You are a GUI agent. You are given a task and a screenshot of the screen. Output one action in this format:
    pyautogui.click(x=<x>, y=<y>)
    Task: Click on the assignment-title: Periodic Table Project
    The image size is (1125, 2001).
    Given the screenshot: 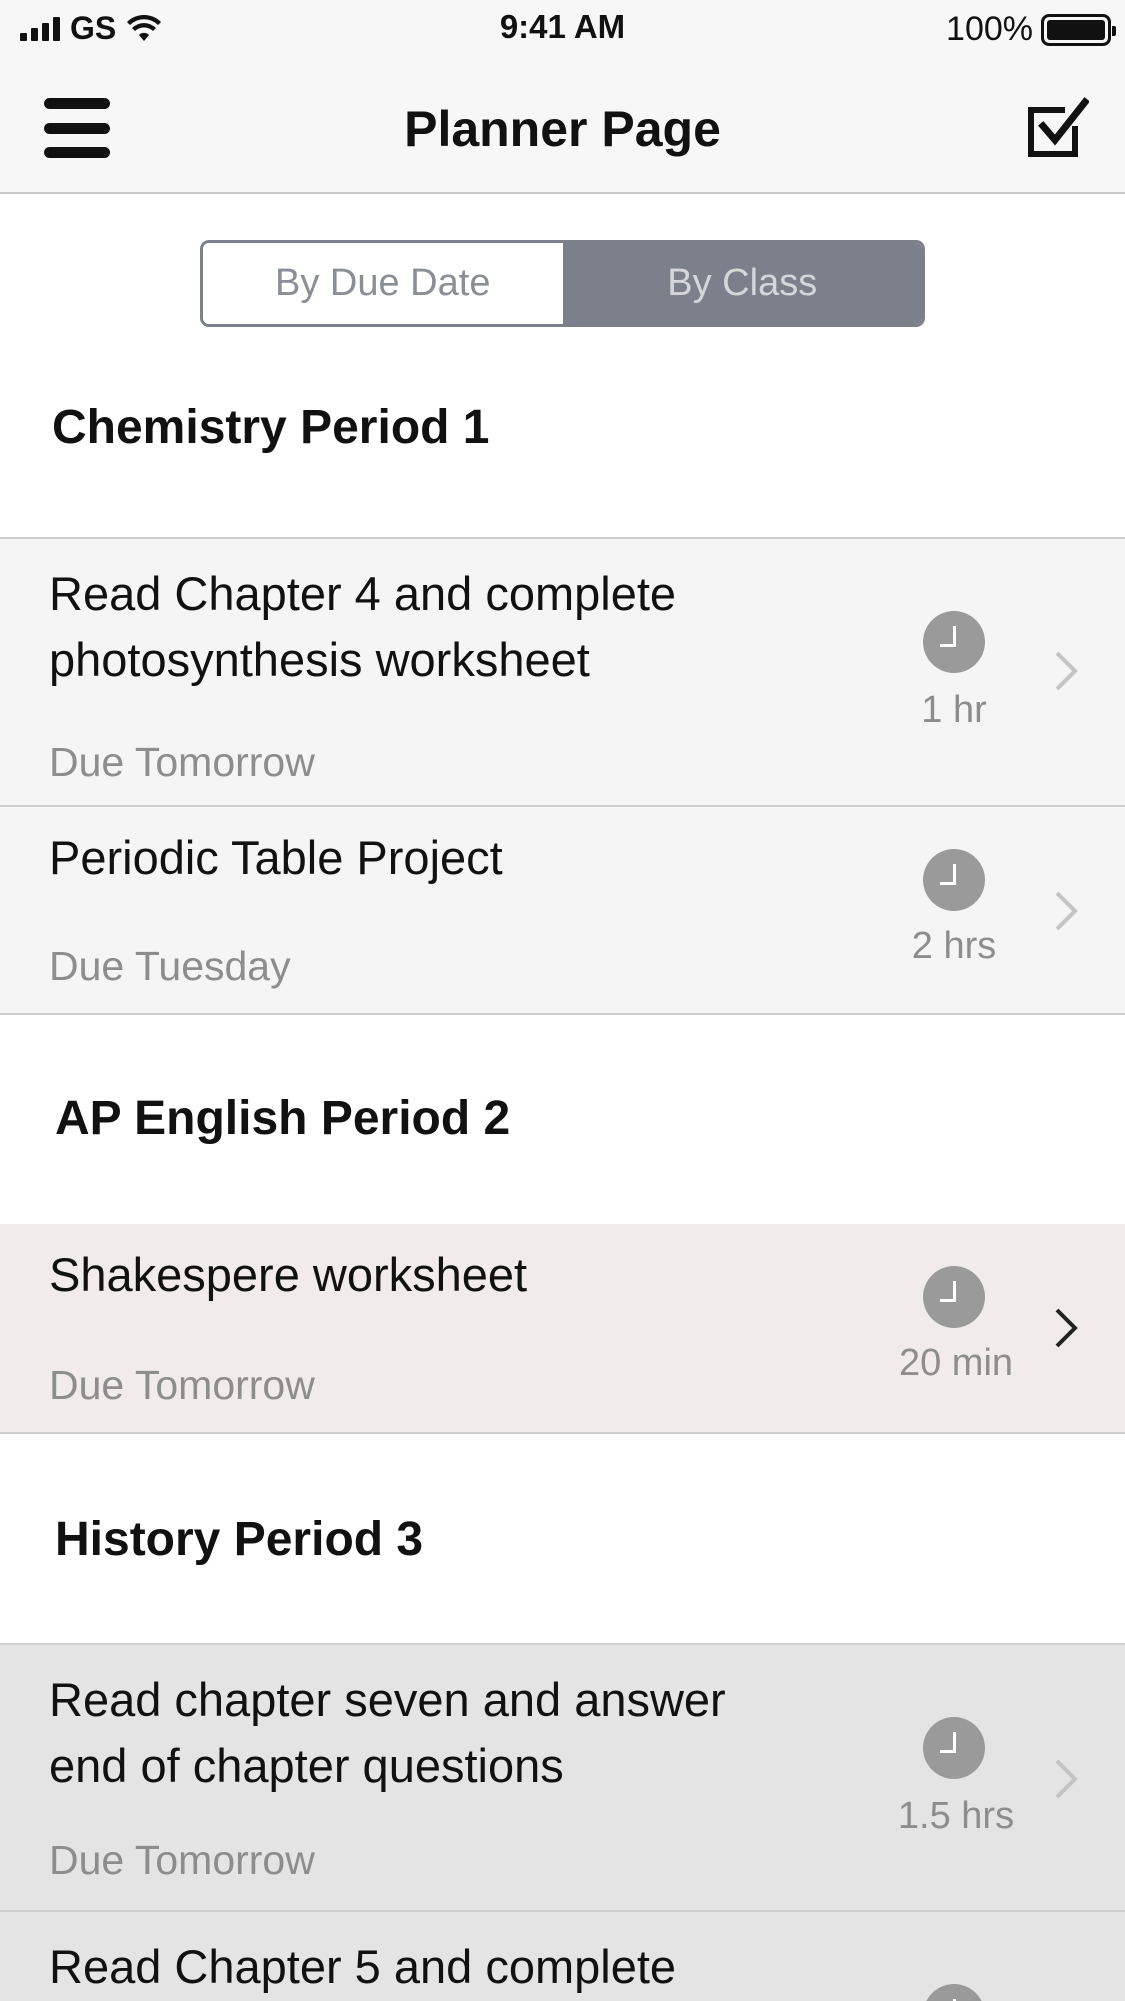 What is the action you would take?
    pyautogui.click(x=276, y=857)
    